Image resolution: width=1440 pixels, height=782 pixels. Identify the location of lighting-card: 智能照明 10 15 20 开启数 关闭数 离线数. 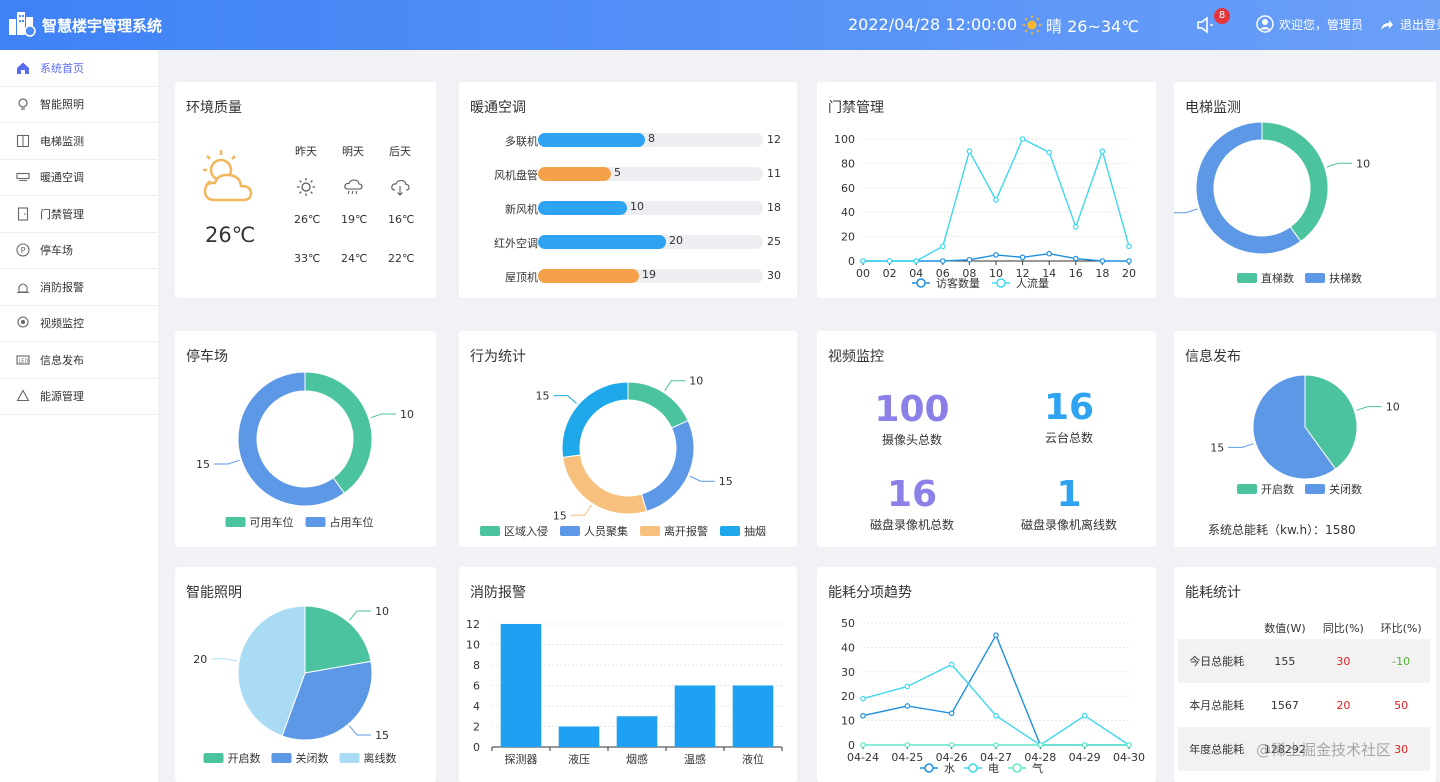
(305, 674).